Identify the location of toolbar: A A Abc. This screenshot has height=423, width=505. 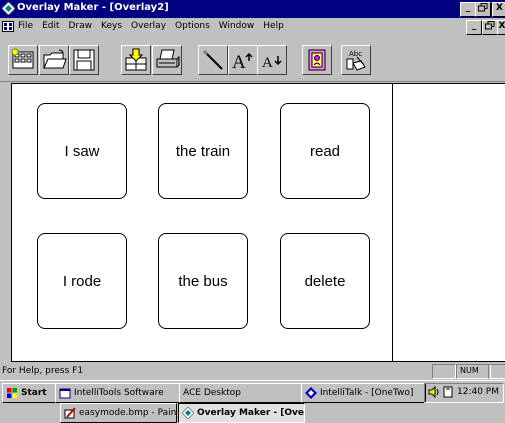
(252, 59).